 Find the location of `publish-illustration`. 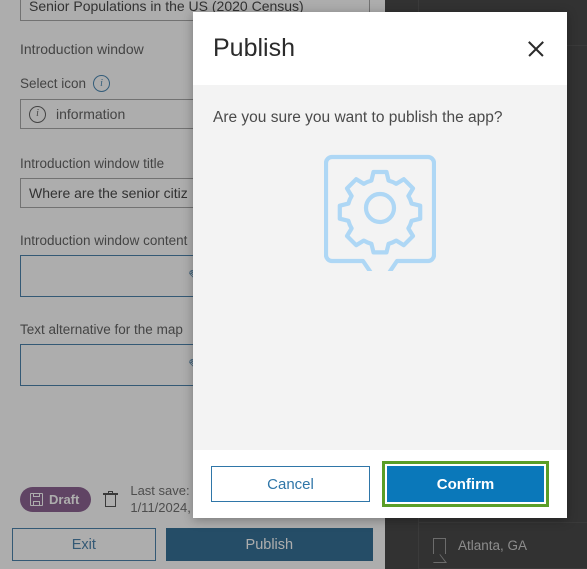

publish-illustration is located at coordinates (380, 211).